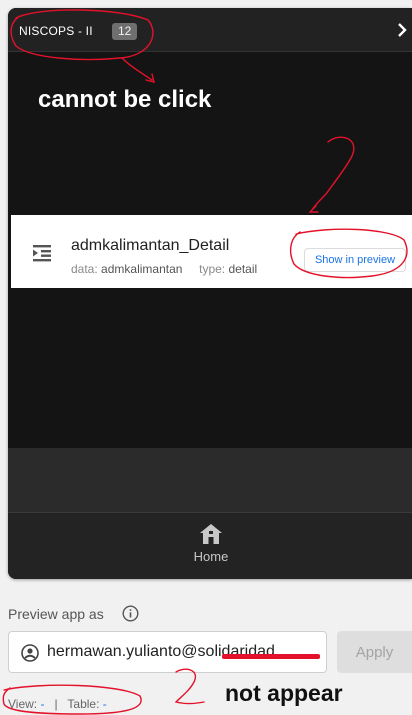  Describe the element at coordinates (402, 30) in the screenshot. I see `chevron-right-icon` at that location.